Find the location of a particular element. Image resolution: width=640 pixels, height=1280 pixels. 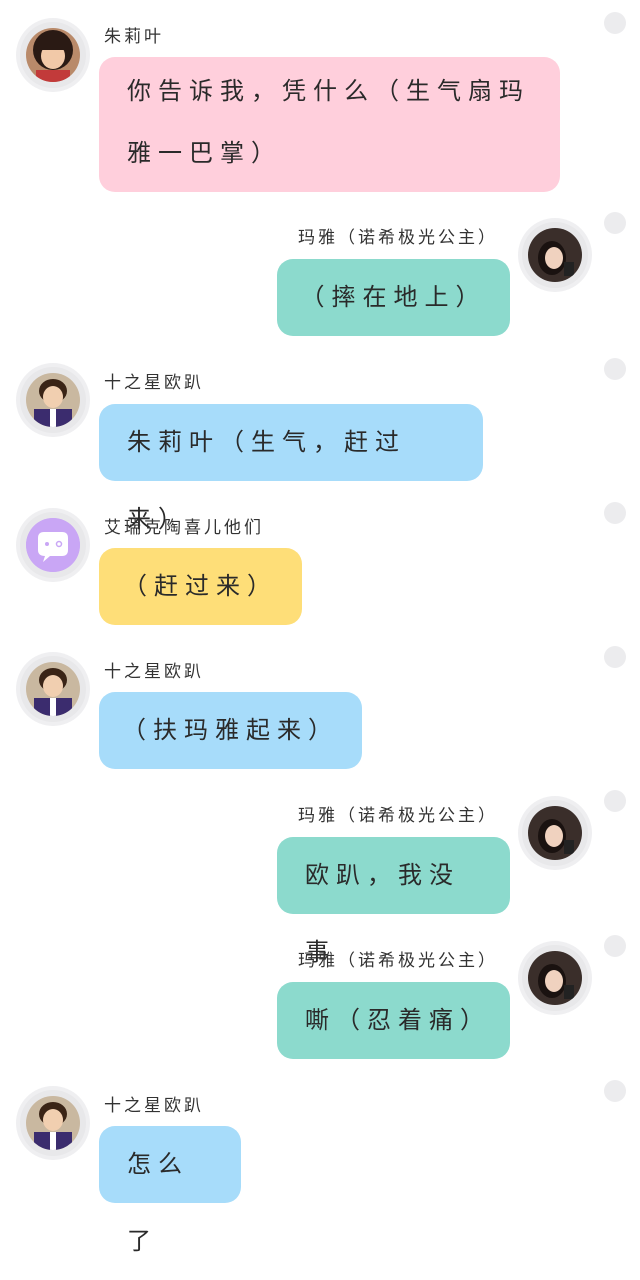

message-bubble: 朱莉叶（生气，赶过来） is located at coordinates (291, 468).